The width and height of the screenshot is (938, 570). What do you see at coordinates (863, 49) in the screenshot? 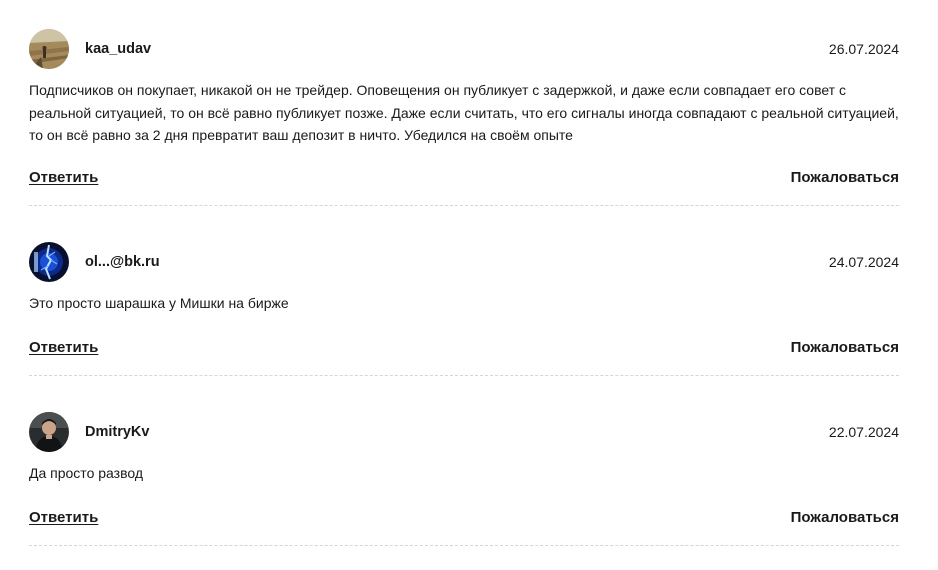
I see `comment-date: 26.07.2024` at bounding box center [863, 49].